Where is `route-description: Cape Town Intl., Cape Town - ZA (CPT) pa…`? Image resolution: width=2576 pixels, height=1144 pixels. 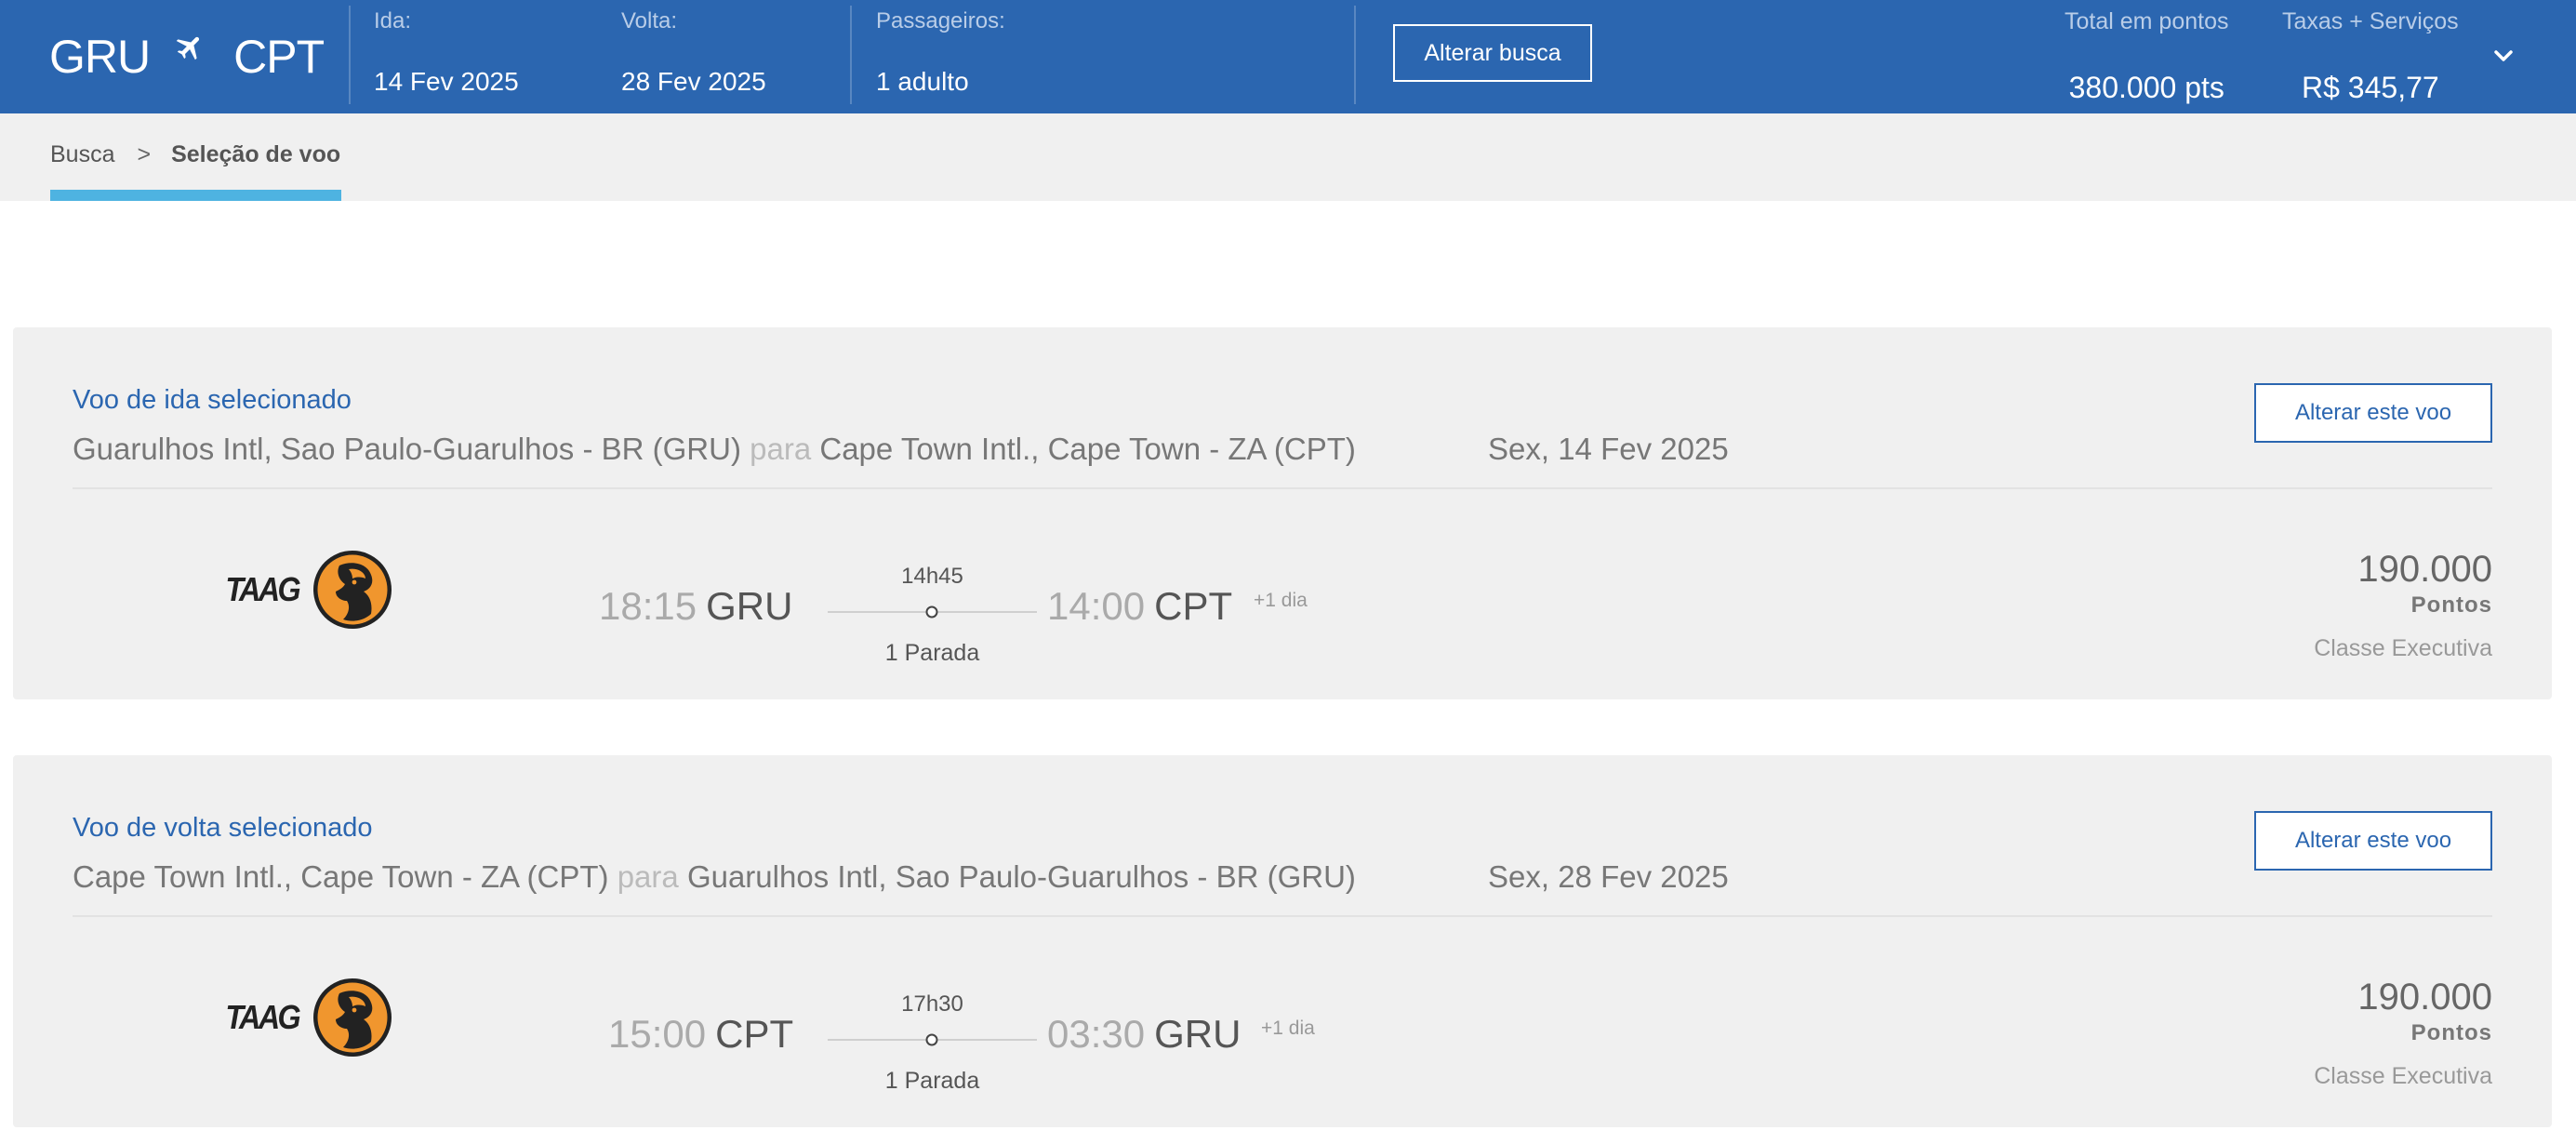
route-description: Cape Town Intl., Cape Town - ZA (CPT) pa… is located at coordinates (714, 877).